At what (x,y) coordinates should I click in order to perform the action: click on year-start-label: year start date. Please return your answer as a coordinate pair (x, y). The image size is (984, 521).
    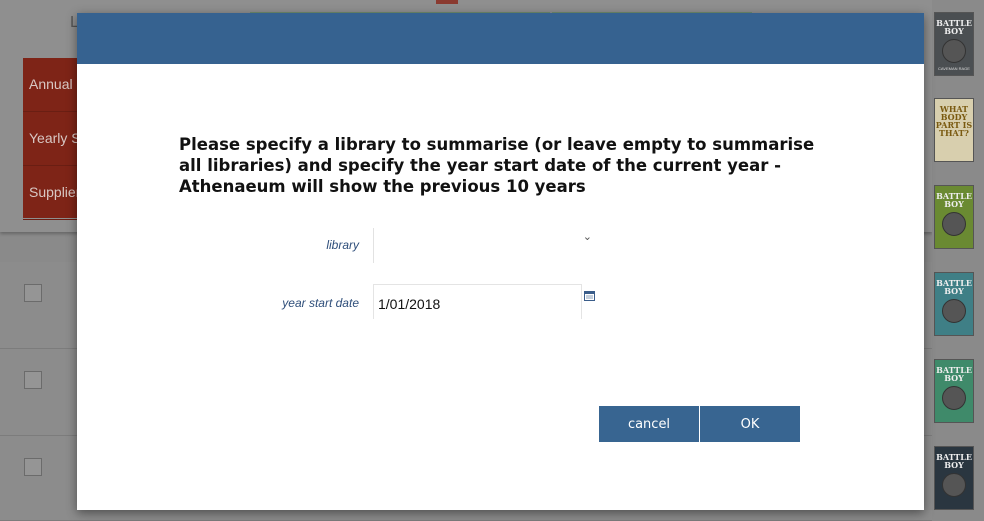
    Looking at the image, I should click on (320, 303).